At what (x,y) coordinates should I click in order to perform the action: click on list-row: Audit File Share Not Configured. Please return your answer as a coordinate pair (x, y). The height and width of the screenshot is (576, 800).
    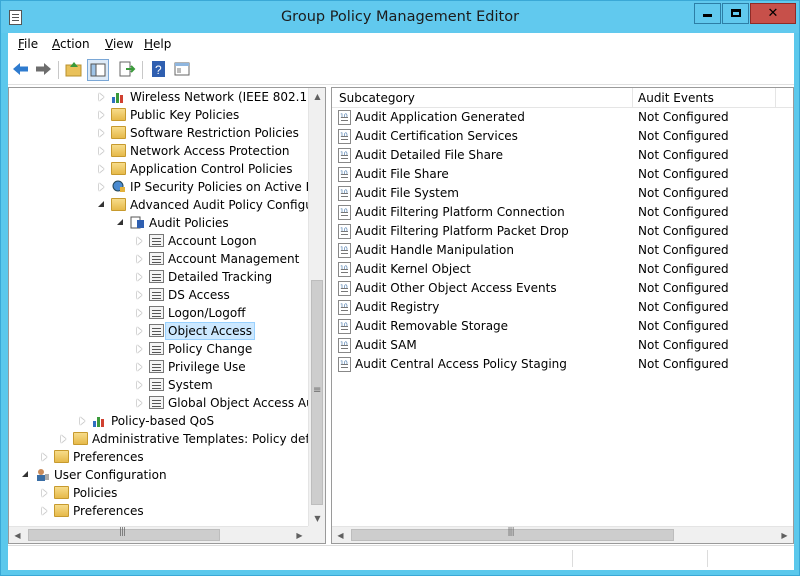
    Looking at the image, I should click on (562, 174).